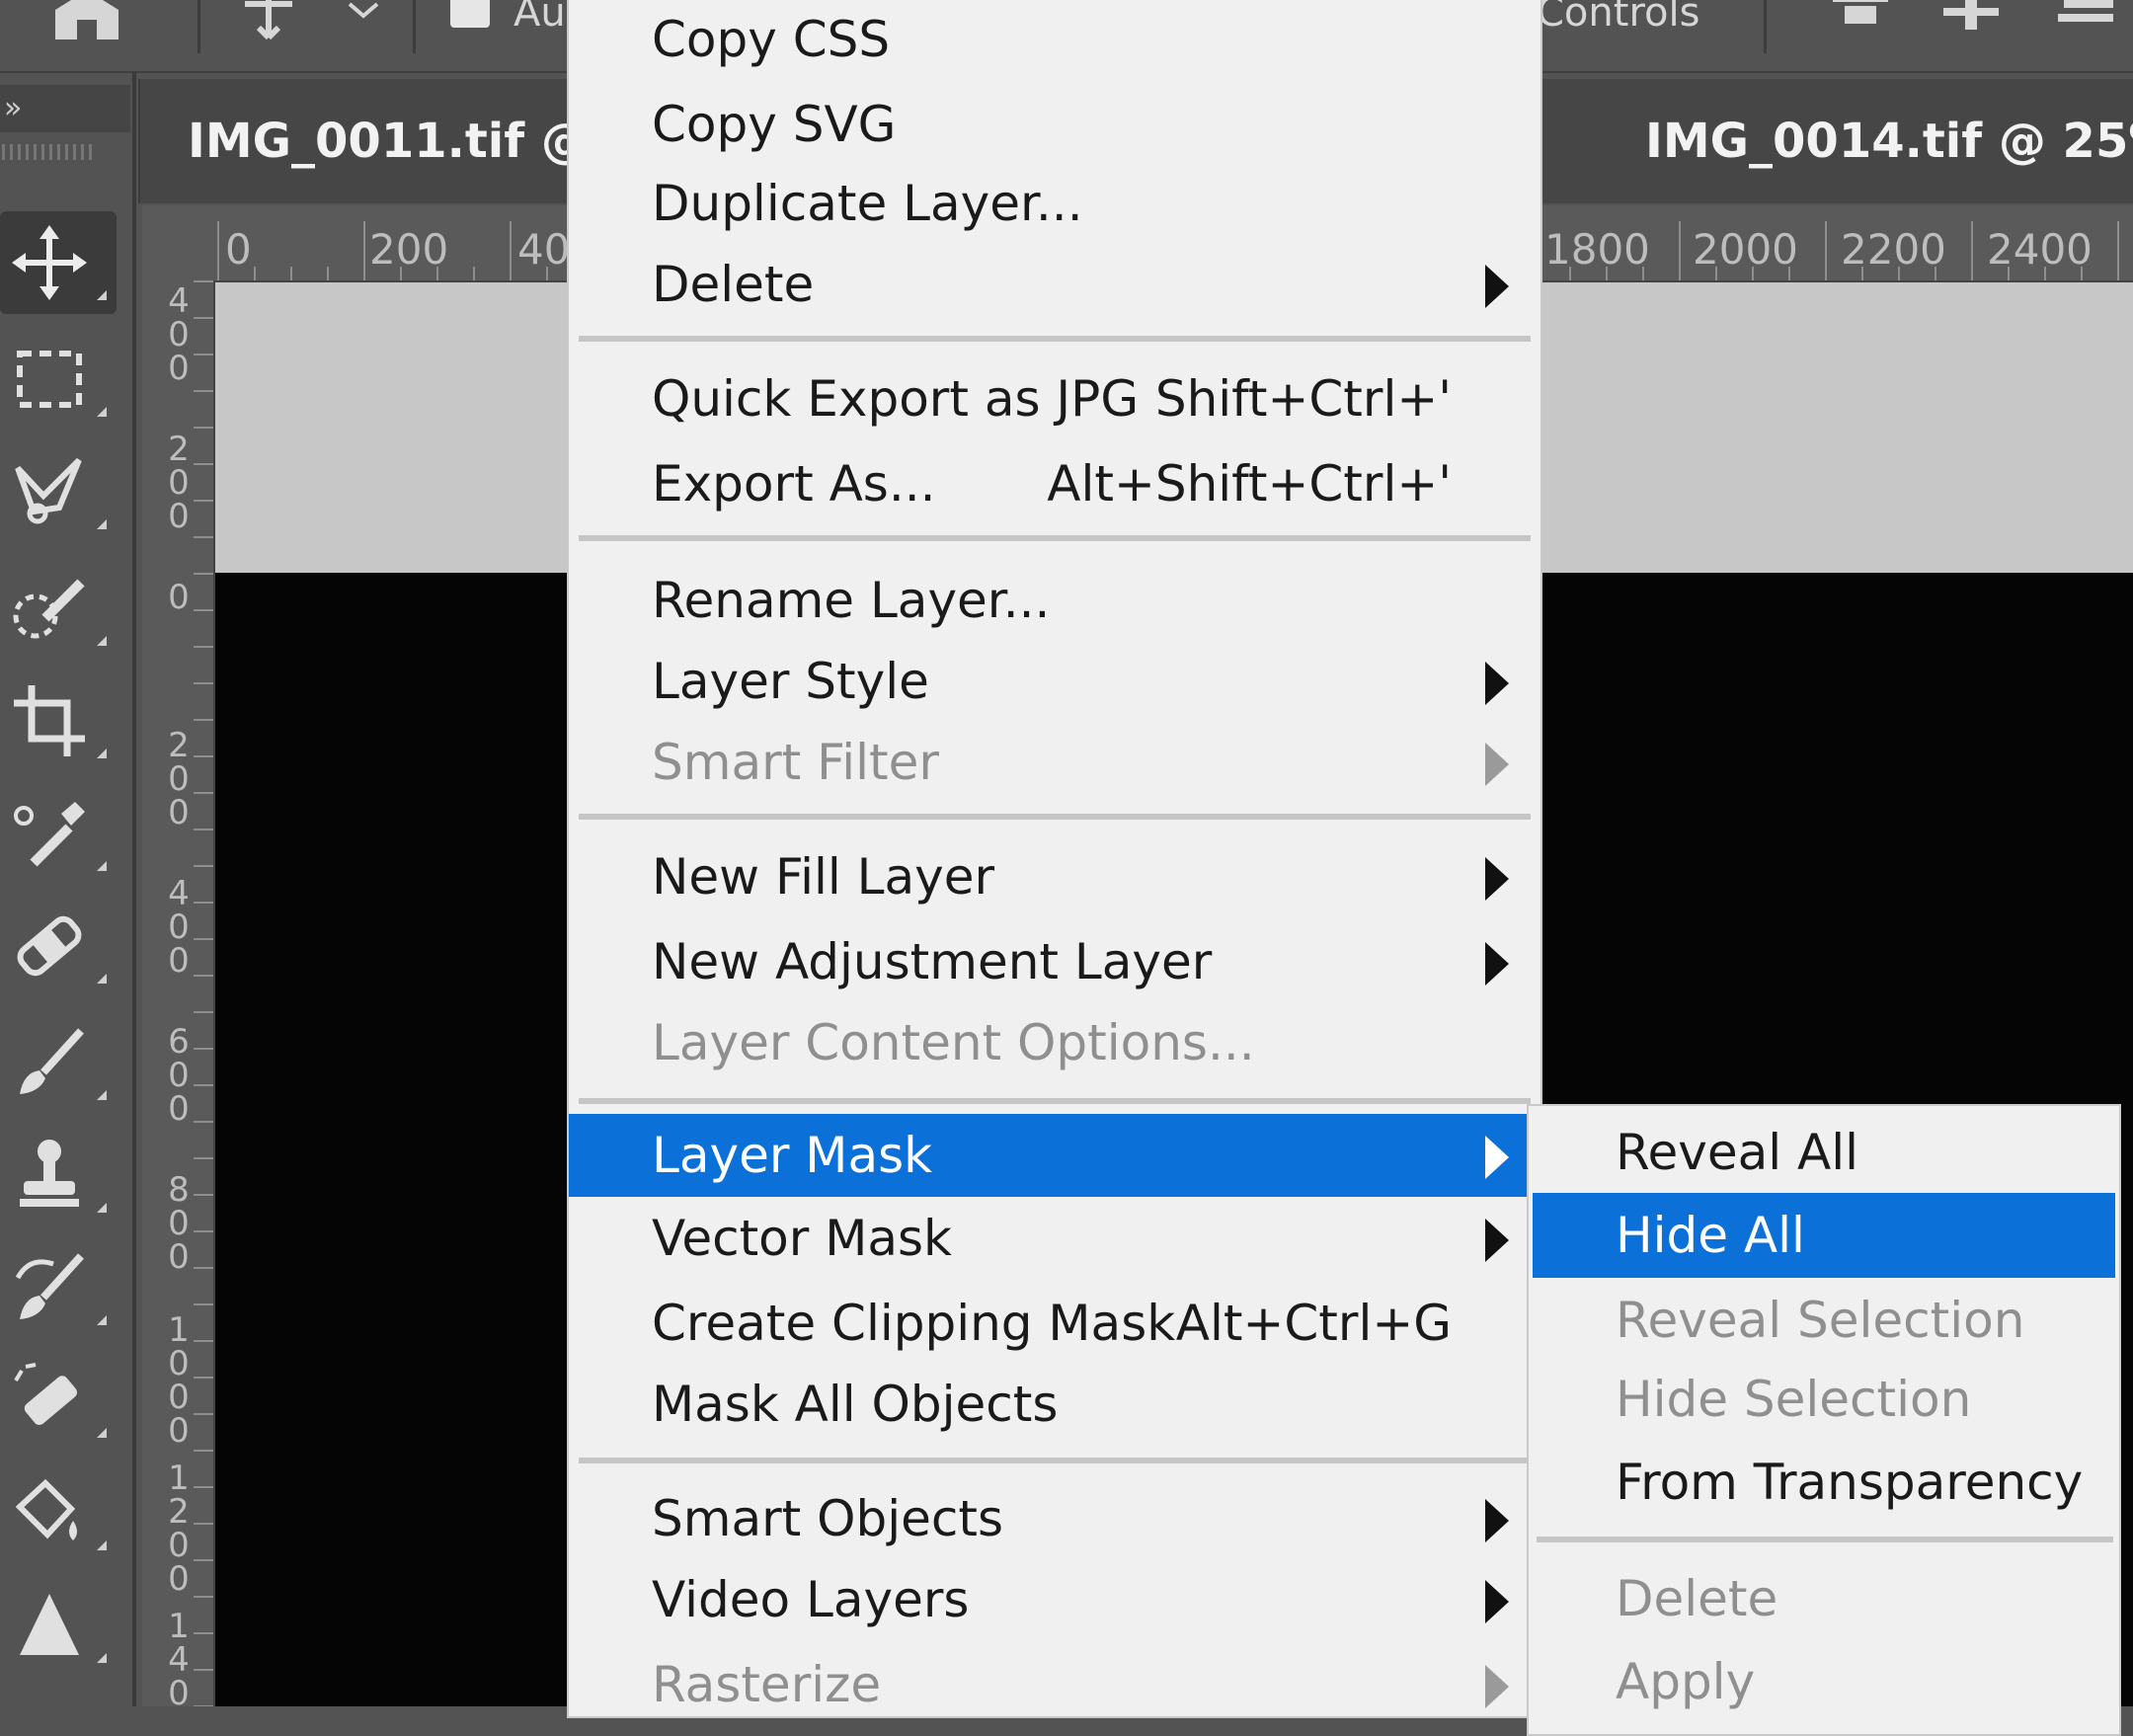 This screenshot has width=2133, height=1736. Describe the element at coordinates (1054, 681) in the screenshot. I see `menu-item-layer-style: Layer Style` at that location.